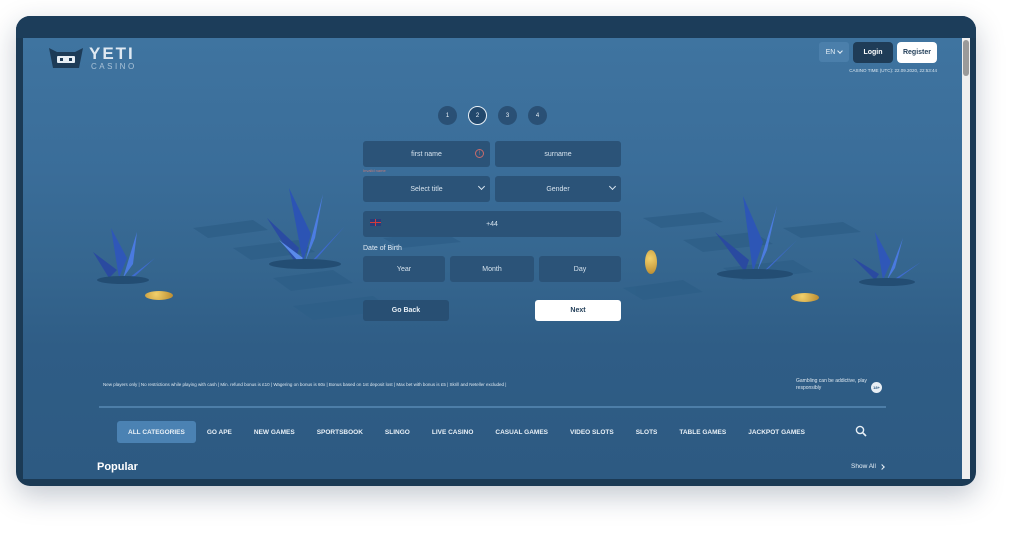  Describe the element at coordinates (124, 256) in the screenshot. I see `crystal-left-small` at that location.